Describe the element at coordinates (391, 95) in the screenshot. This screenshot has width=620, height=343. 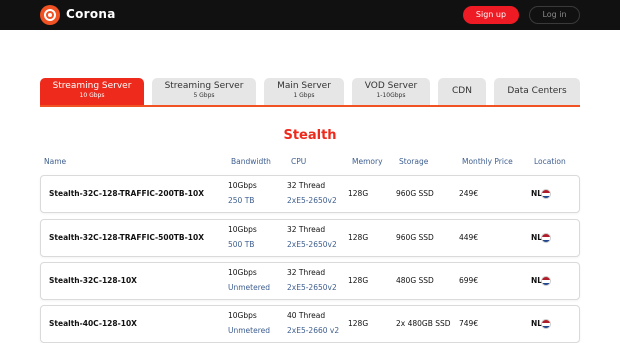
I see `tab-subtitle: 1-10Gbps` at that location.